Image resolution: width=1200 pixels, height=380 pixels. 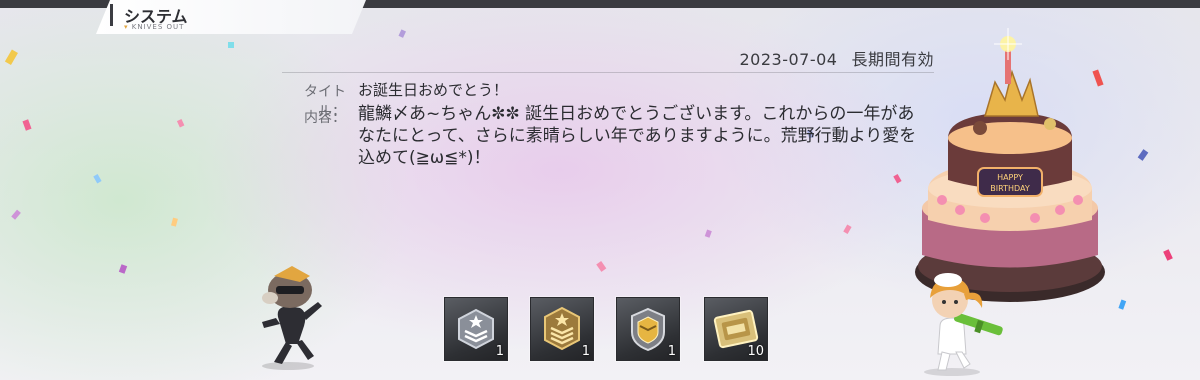 I want to click on header-divider, so click(x=608, y=72).